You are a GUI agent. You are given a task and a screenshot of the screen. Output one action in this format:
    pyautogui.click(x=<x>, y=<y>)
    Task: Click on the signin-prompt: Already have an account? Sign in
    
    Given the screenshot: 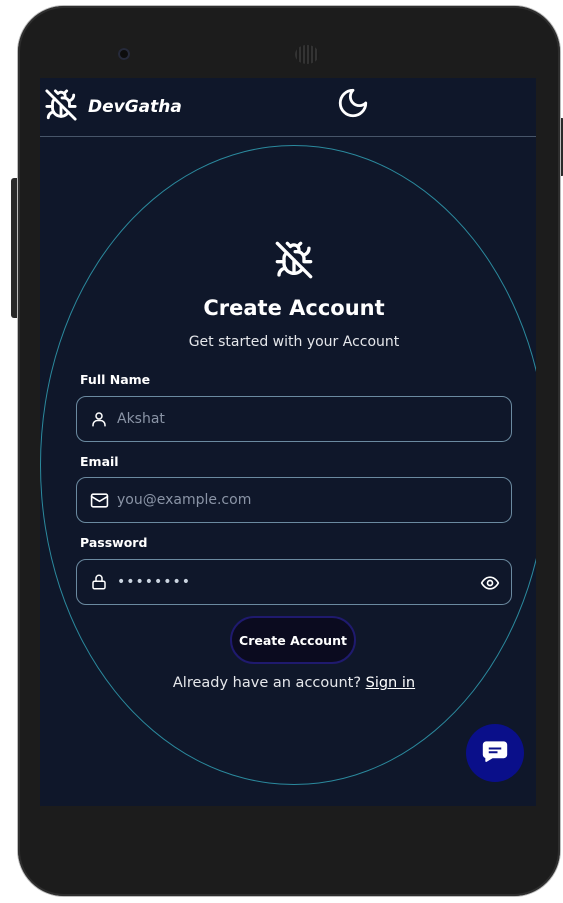 What is the action you would take?
    pyautogui.click(x=288, y=683)
    